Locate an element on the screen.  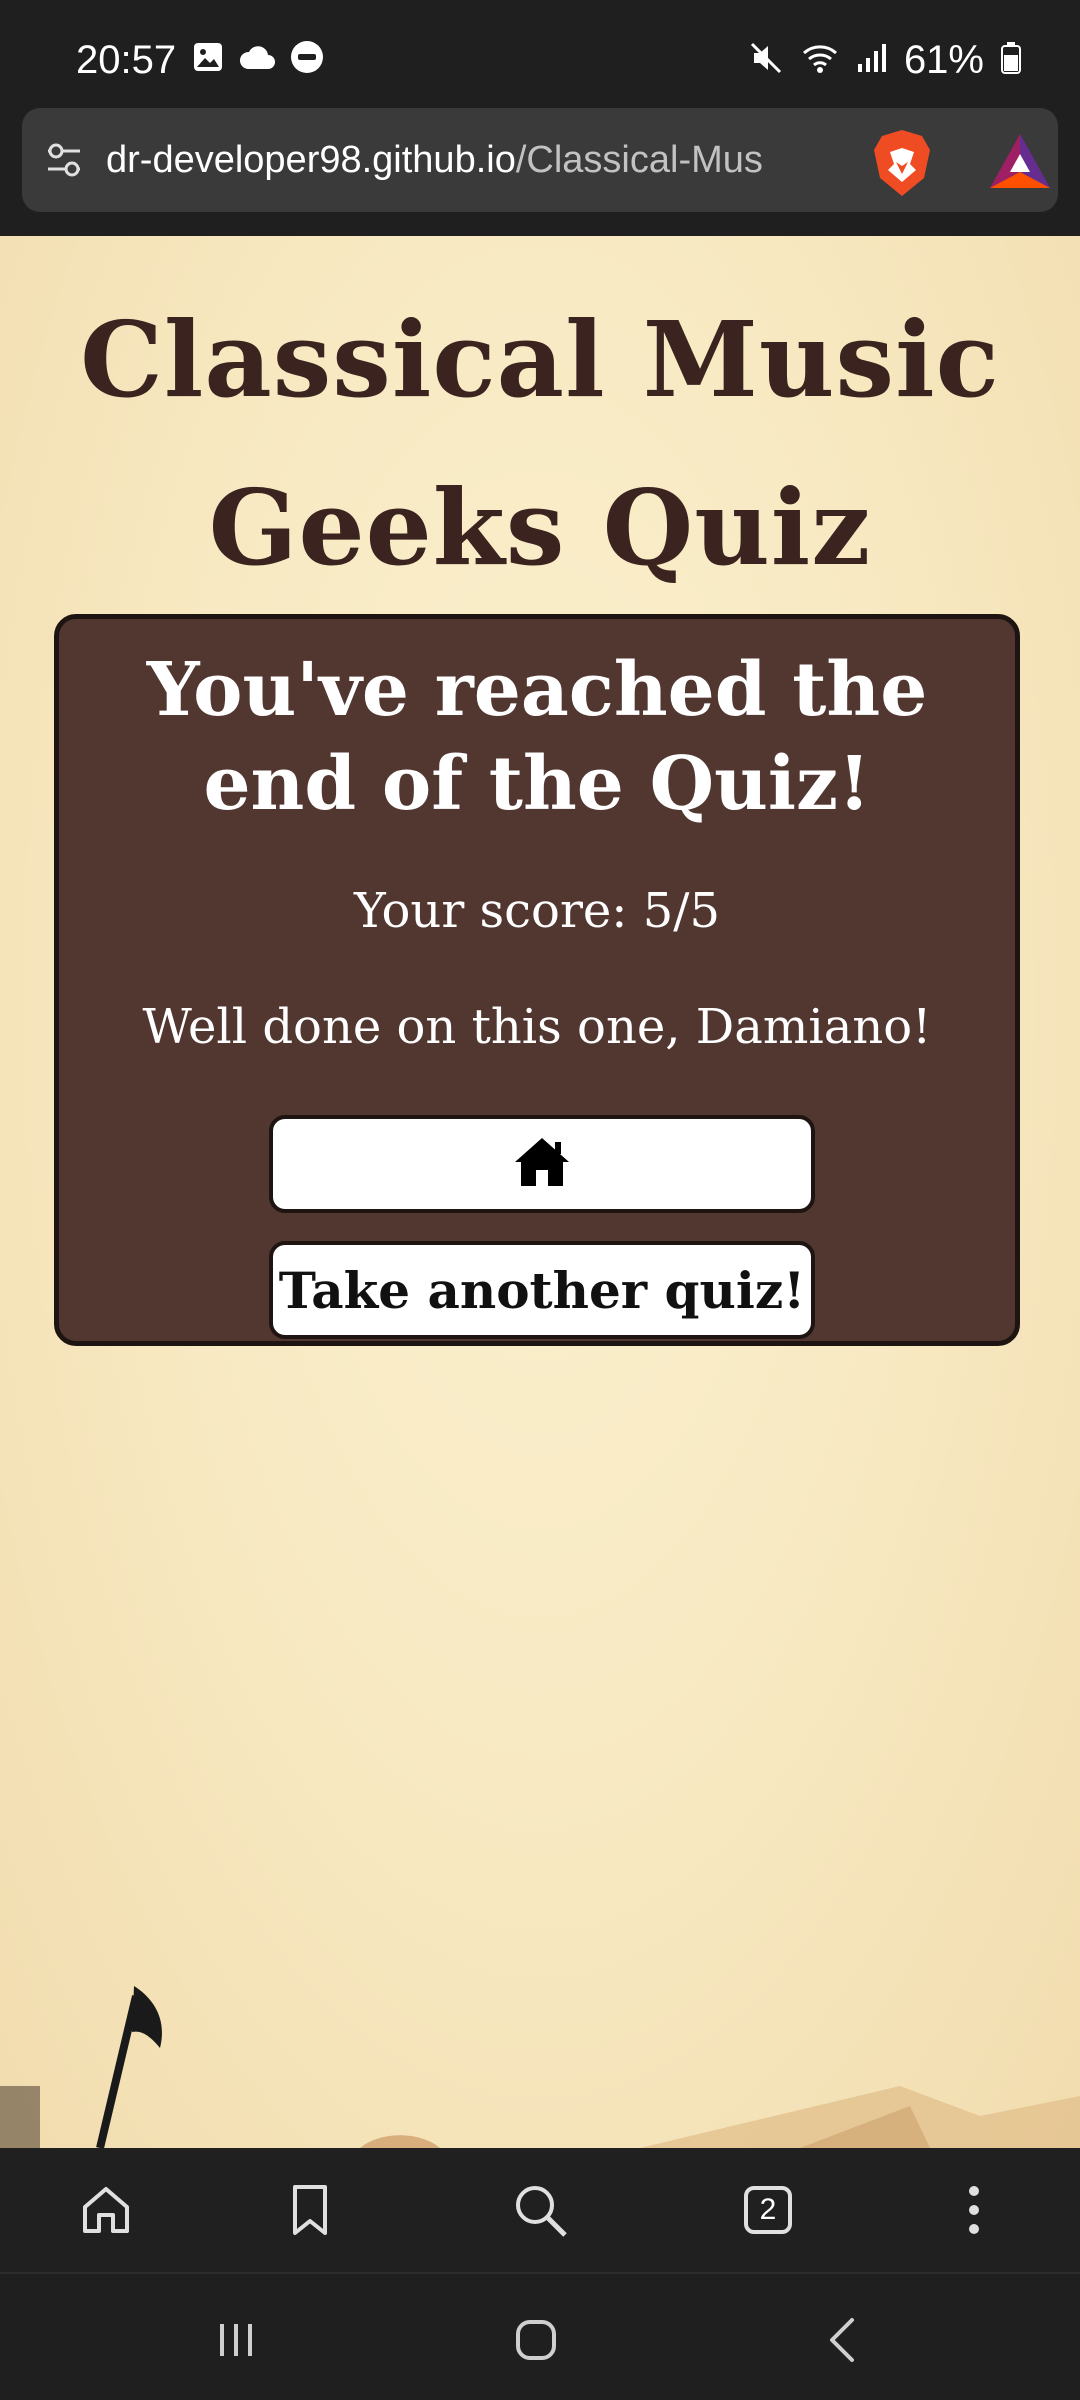
system-home-icon is located at coordinates (536, 2340).